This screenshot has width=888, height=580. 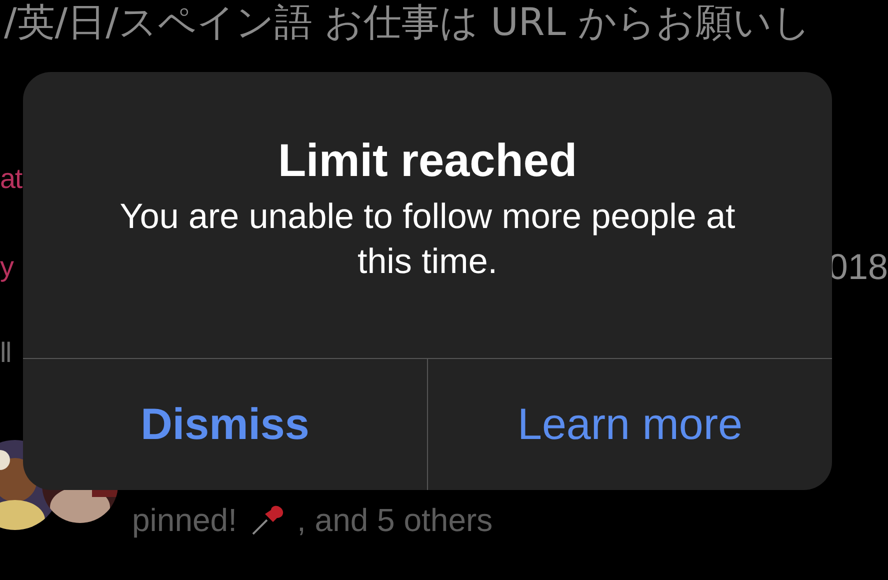 I want to click on link-text: at, so click(x=11, y=179).